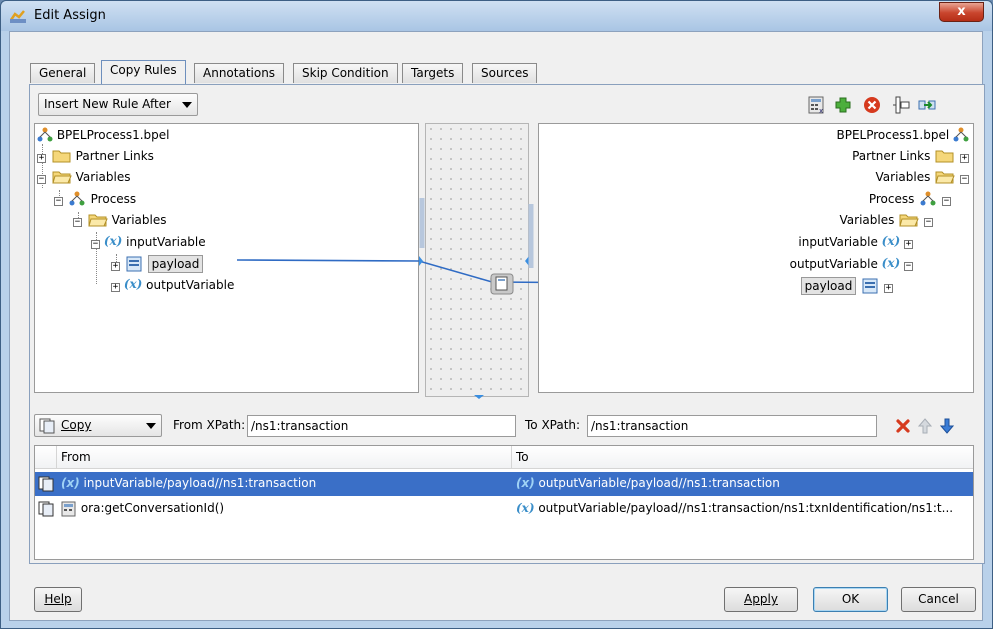 The image size is (993, 629). I want to click on cancel-label: Cancel, so click(938, 599).